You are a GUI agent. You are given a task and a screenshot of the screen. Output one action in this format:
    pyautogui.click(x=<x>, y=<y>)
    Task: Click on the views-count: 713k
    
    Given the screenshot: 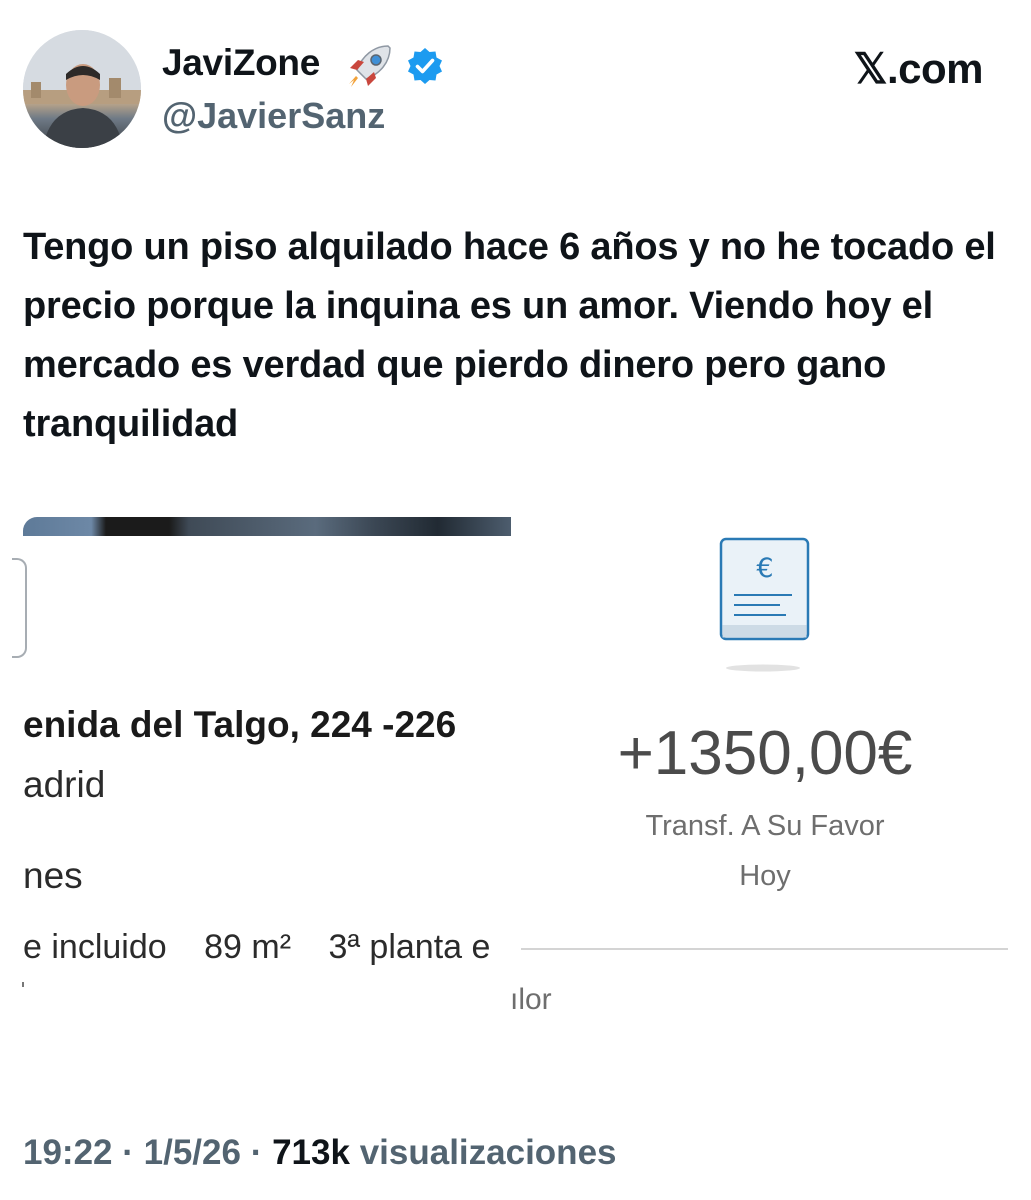 What is the action you would take?
    pyautogui.click(x=311, y=1152)
    